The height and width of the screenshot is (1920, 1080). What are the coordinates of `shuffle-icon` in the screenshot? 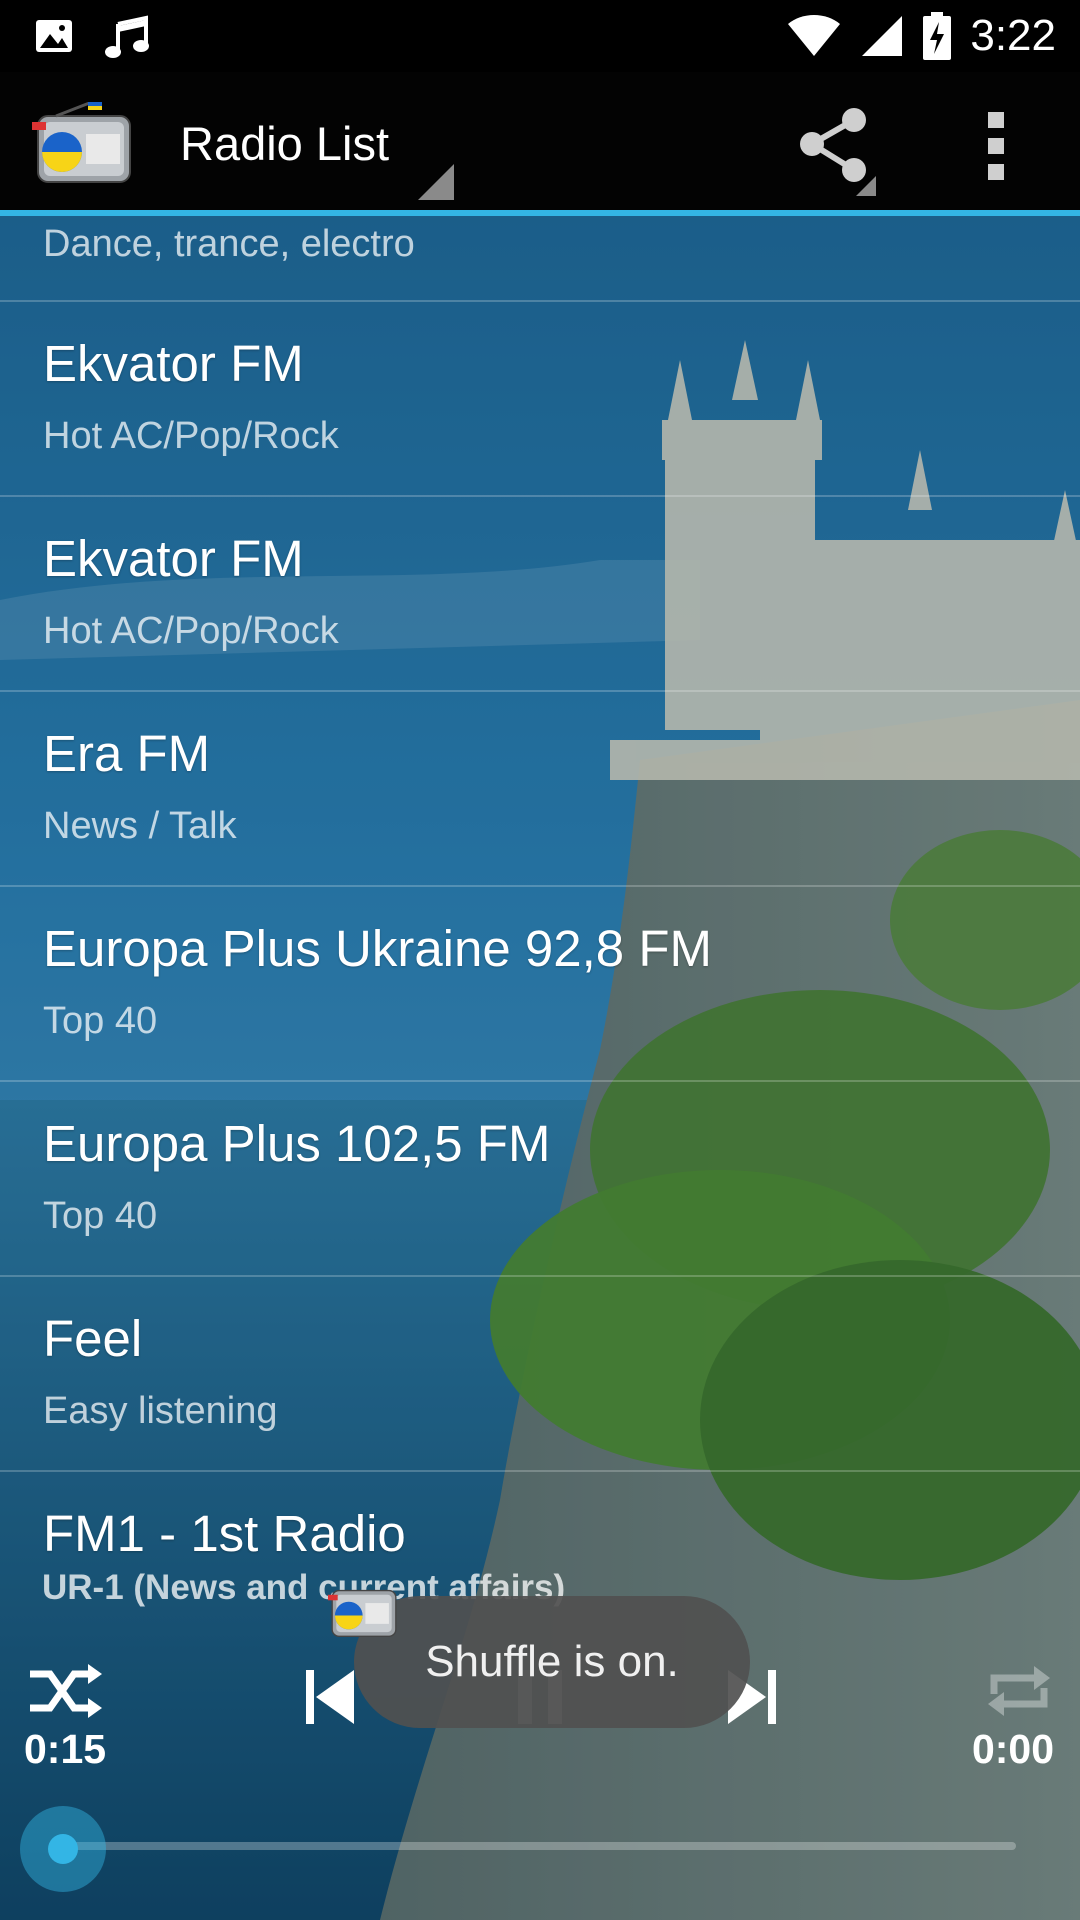 It's located at (65, 1691).